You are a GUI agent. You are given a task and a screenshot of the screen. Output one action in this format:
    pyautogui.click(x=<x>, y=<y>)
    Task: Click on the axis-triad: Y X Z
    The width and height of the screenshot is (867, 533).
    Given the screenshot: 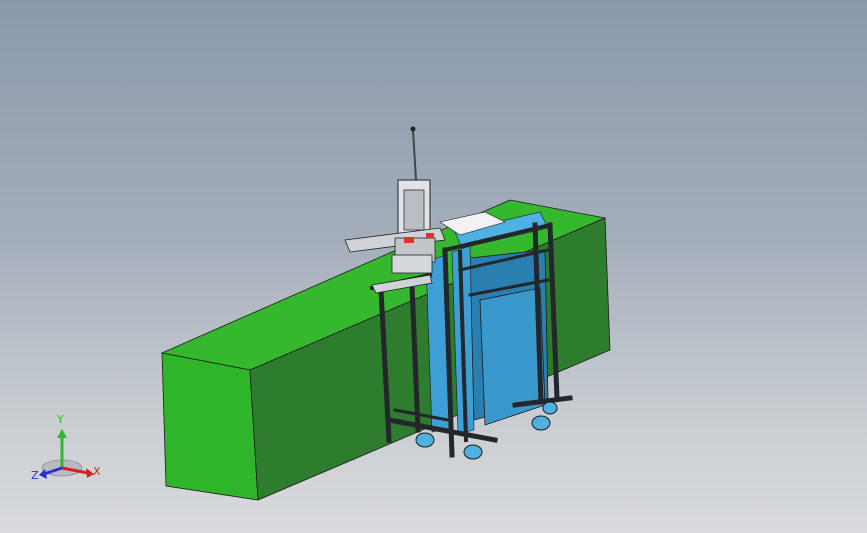 What is the action you would take?
    pyautogui.click(x=70, y=450)
    